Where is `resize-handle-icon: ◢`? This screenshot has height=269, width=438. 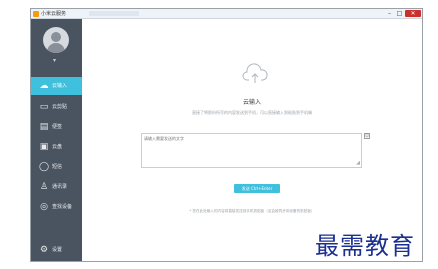 resize-handle-icon: ◢ is located at coordinates (358, 163).